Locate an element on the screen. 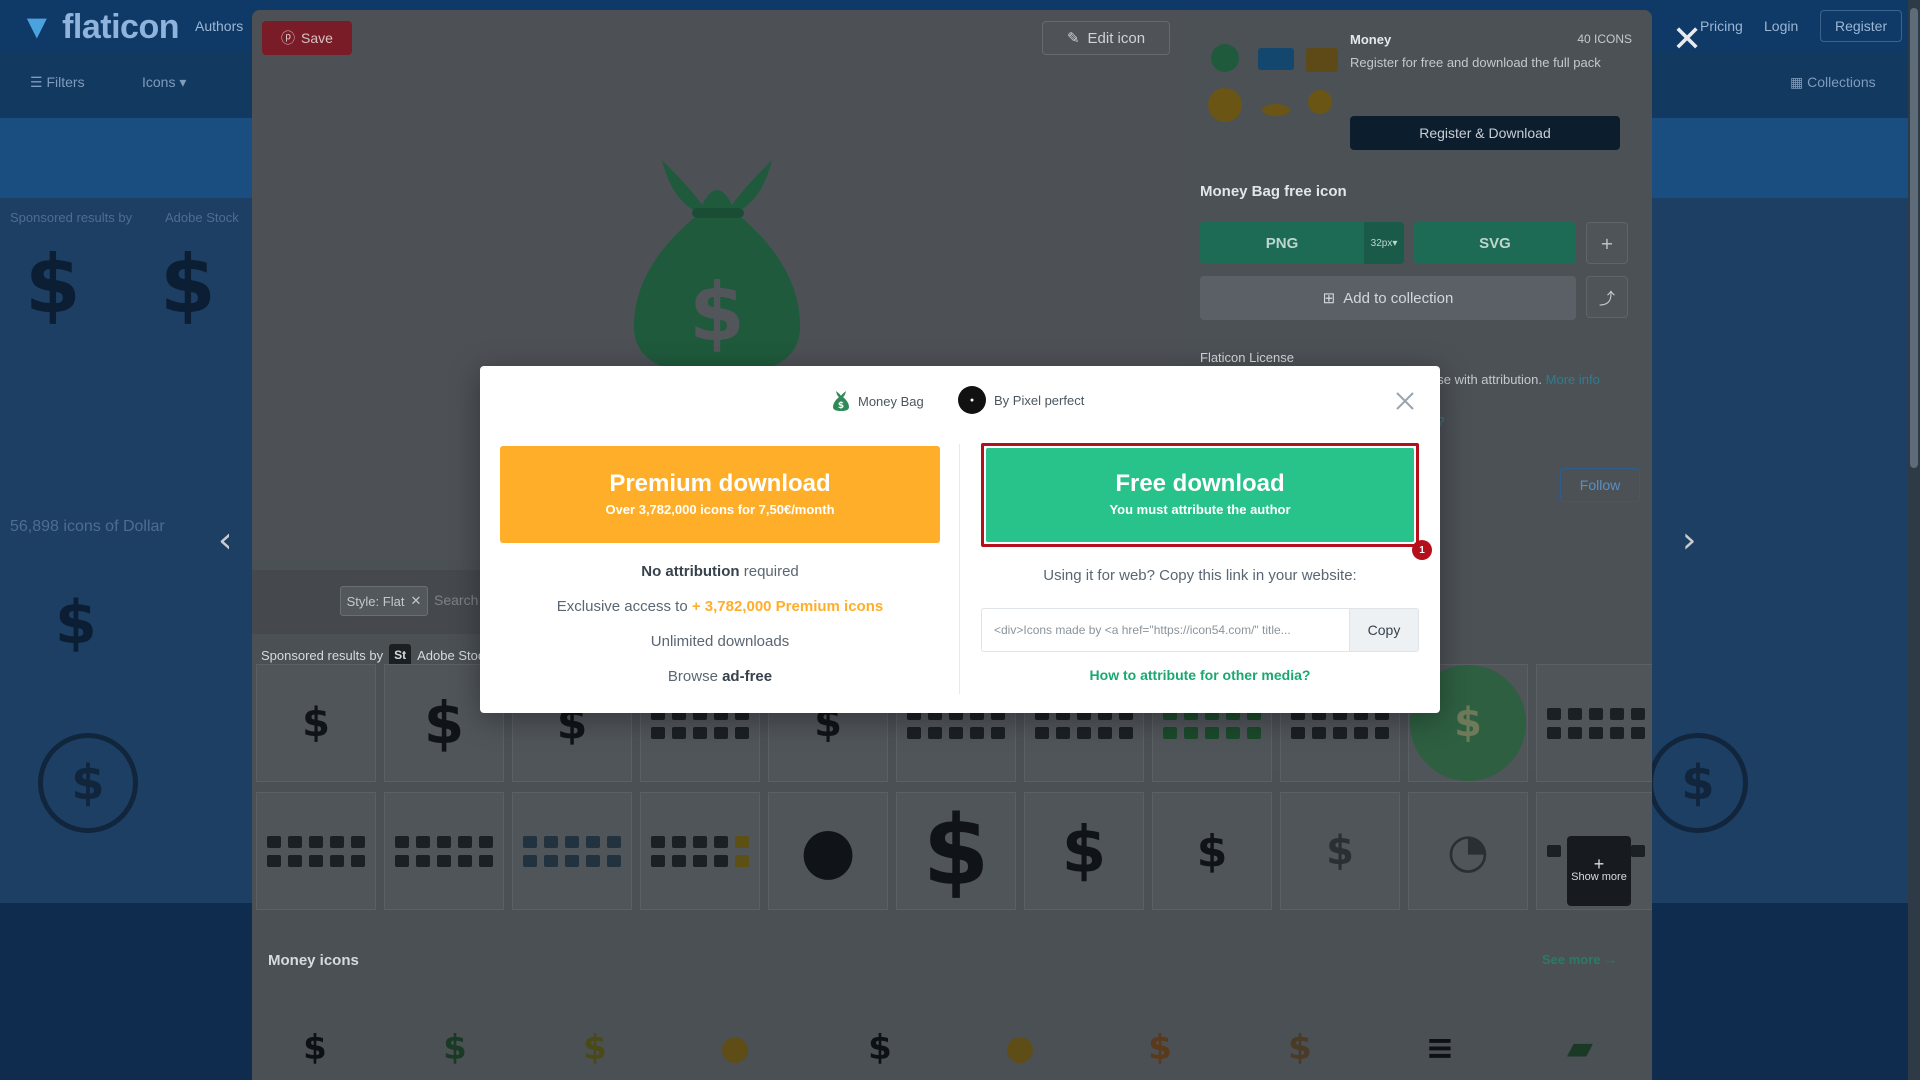 This screenshot has height=1080, width=1920. money-bag-coins-icon: $ is located at coordinates (1160, 1047).